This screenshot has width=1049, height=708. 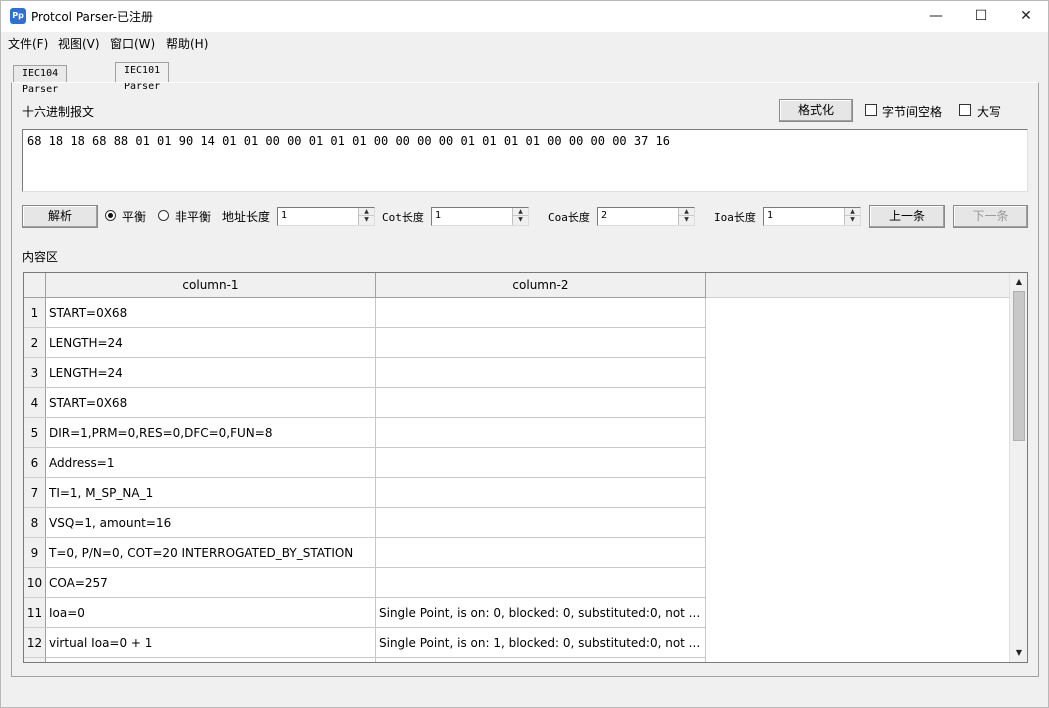 I want to click on scrollbar-thumb, so click(x=1019, y=366).